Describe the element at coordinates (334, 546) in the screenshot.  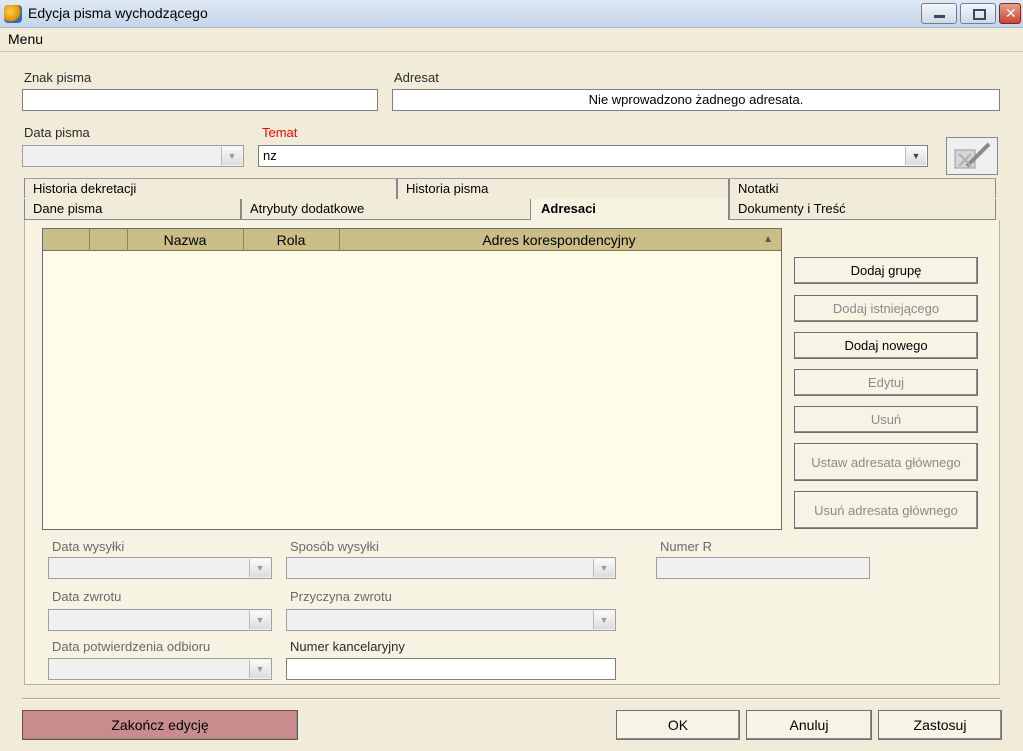
I see `sposob-wysylki-label: Sposób wysyłki` at that location.